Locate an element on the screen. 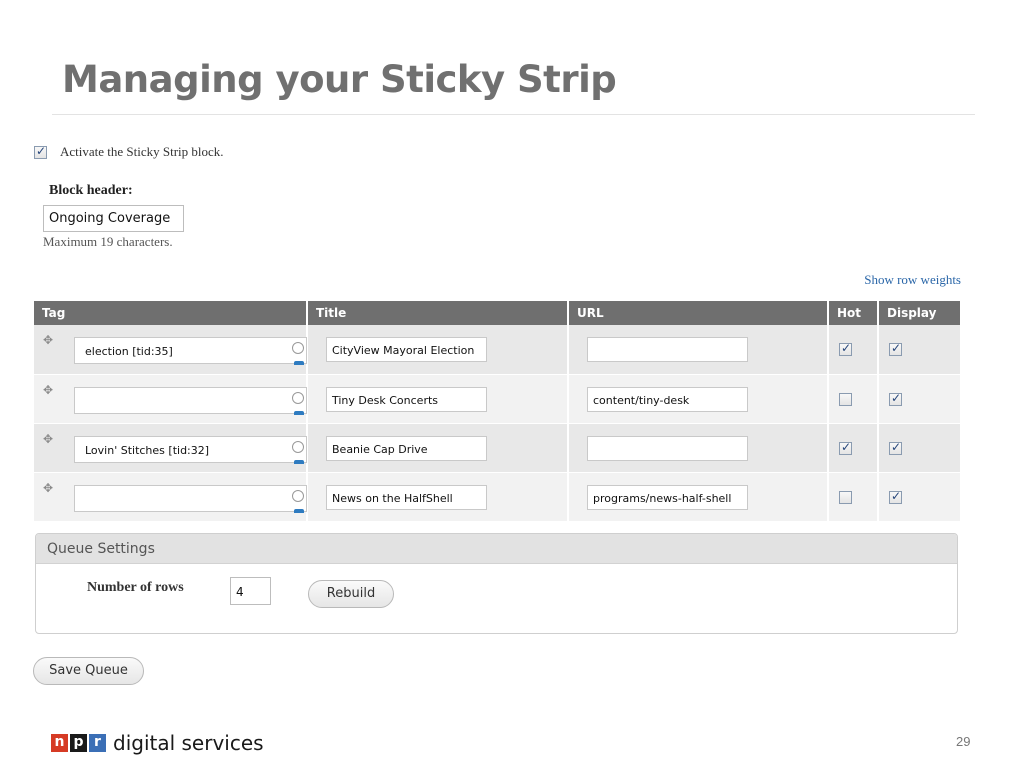 The image size is (1024, 768). npr-logo-r: r is located at coordinates (97, 743).